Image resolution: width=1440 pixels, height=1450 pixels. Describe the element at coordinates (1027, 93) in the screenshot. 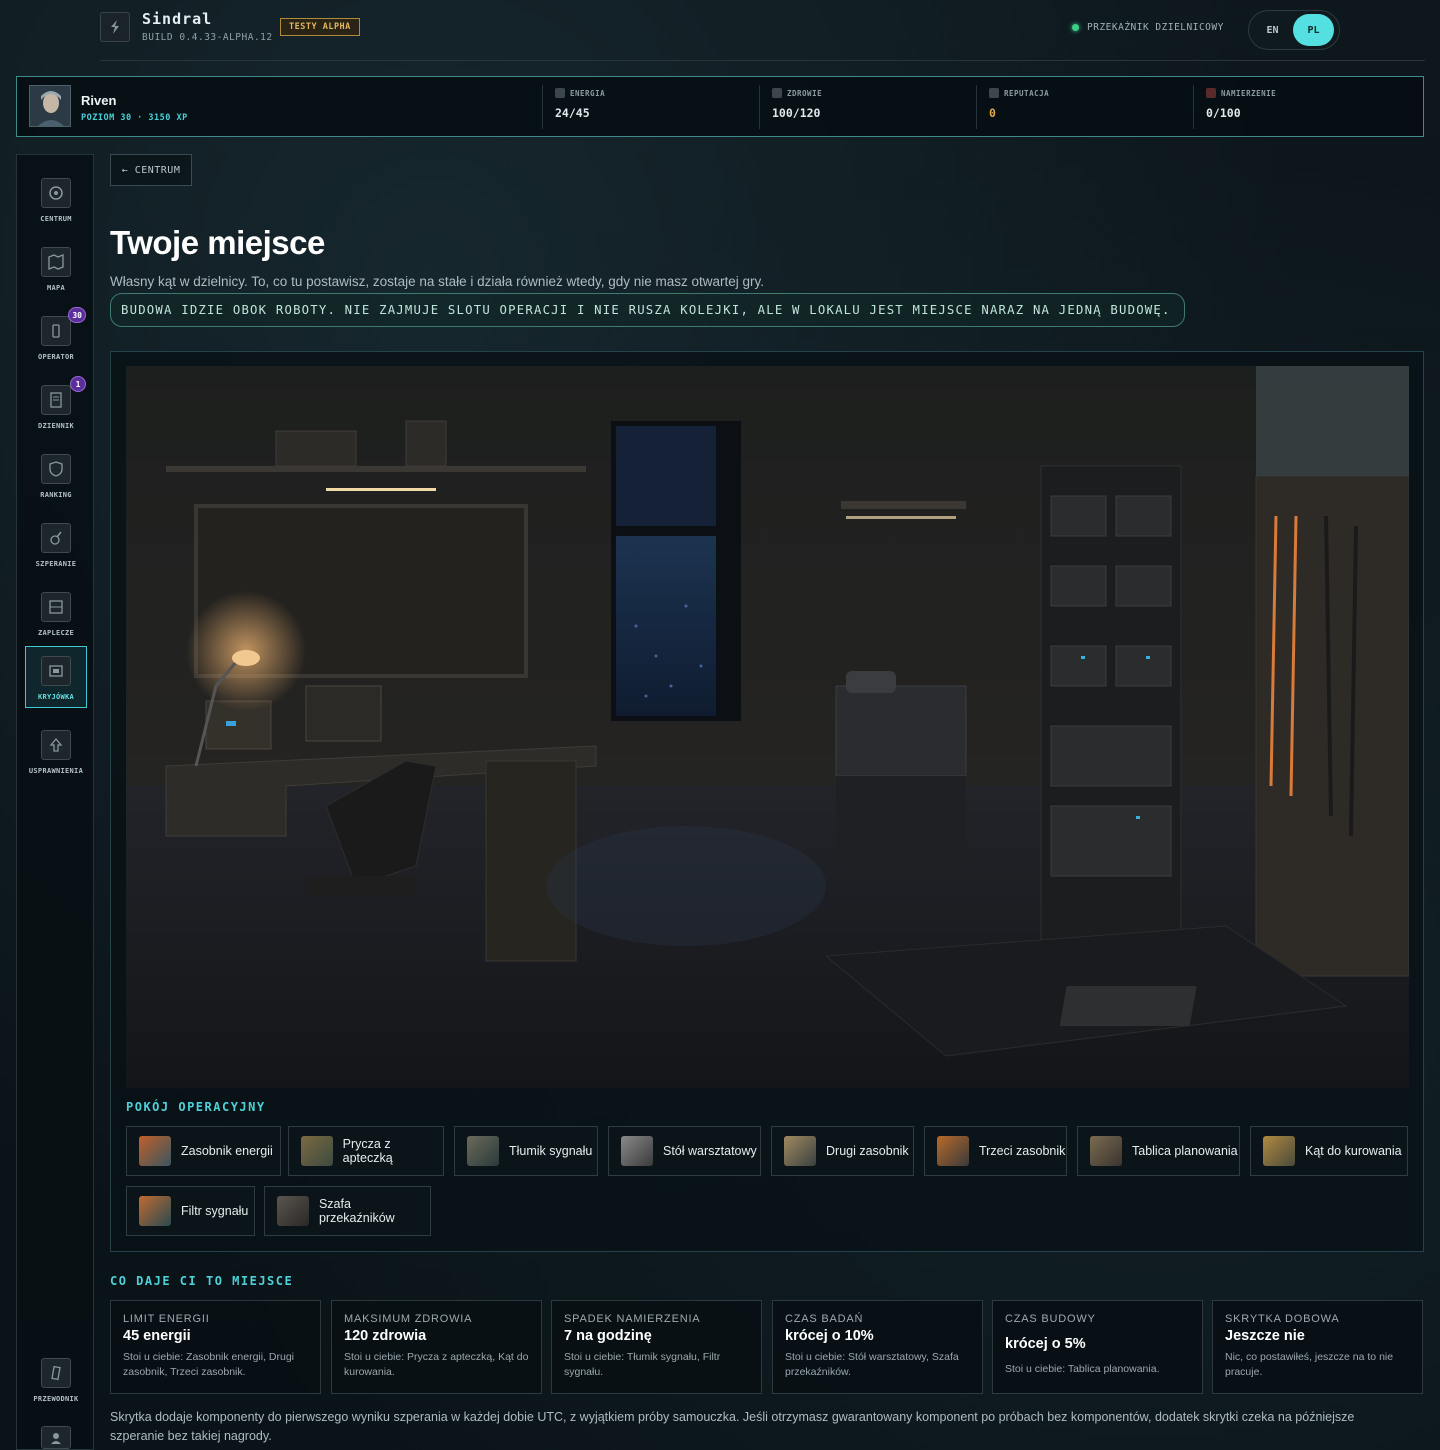

I see `stat-label: REPUTACJA` at that location.